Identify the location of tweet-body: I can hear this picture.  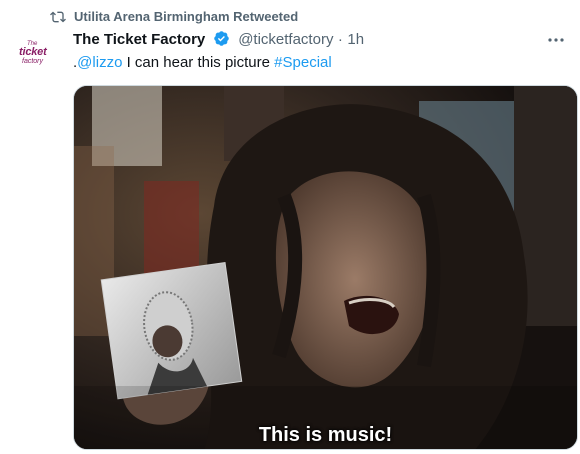
(198, 62).